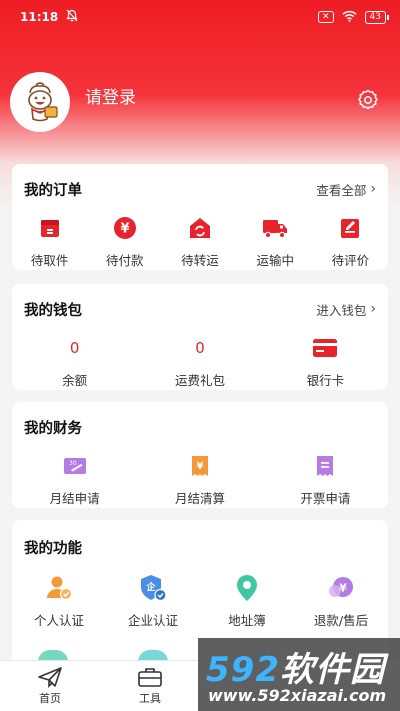 The width and height of the screenshot is (400, 711). What do you see at coordinates (326, 17) in the screenshot?
I see `sim-icon: ✕` at bounding box center [326, 17].